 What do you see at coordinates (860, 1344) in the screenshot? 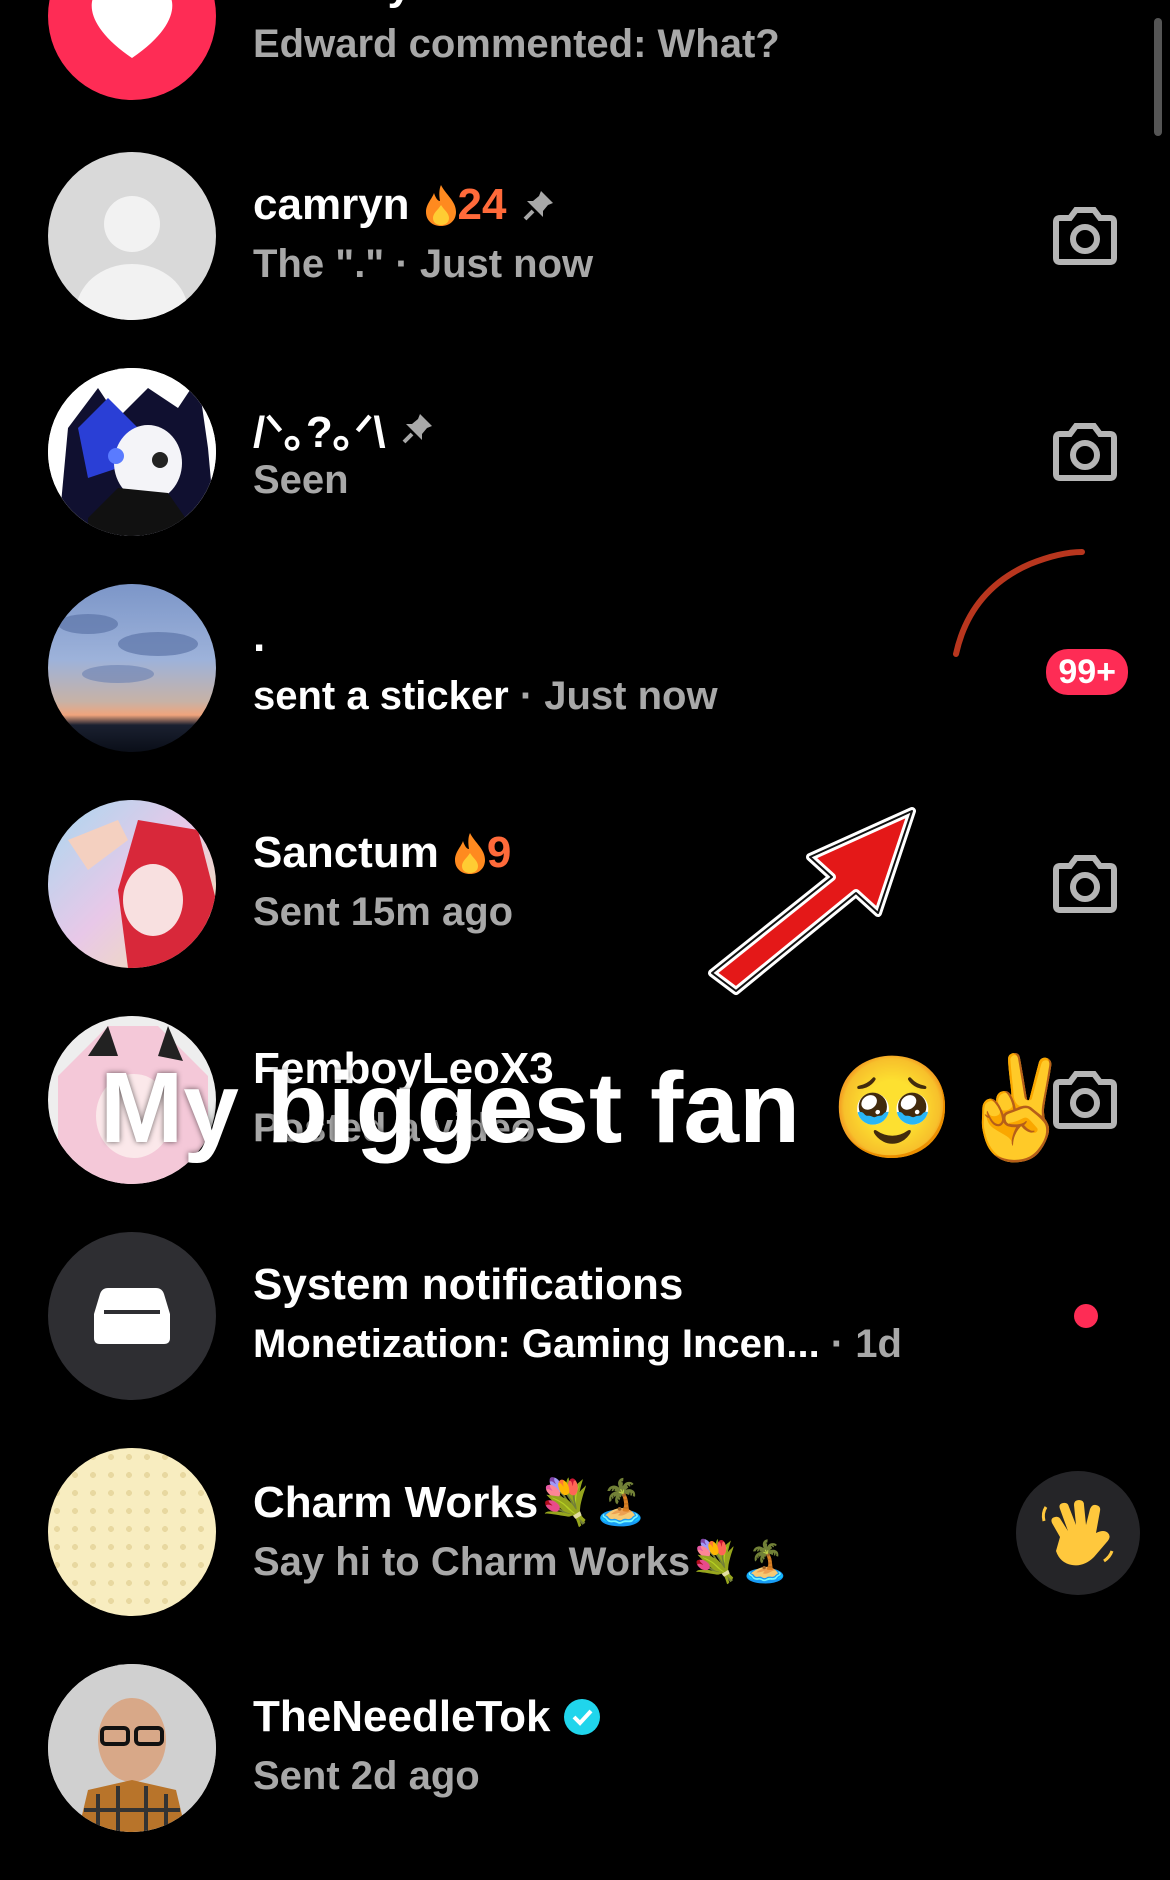
I see `row-subtitle-time: · 1d` at bounding box center [860, 1344].